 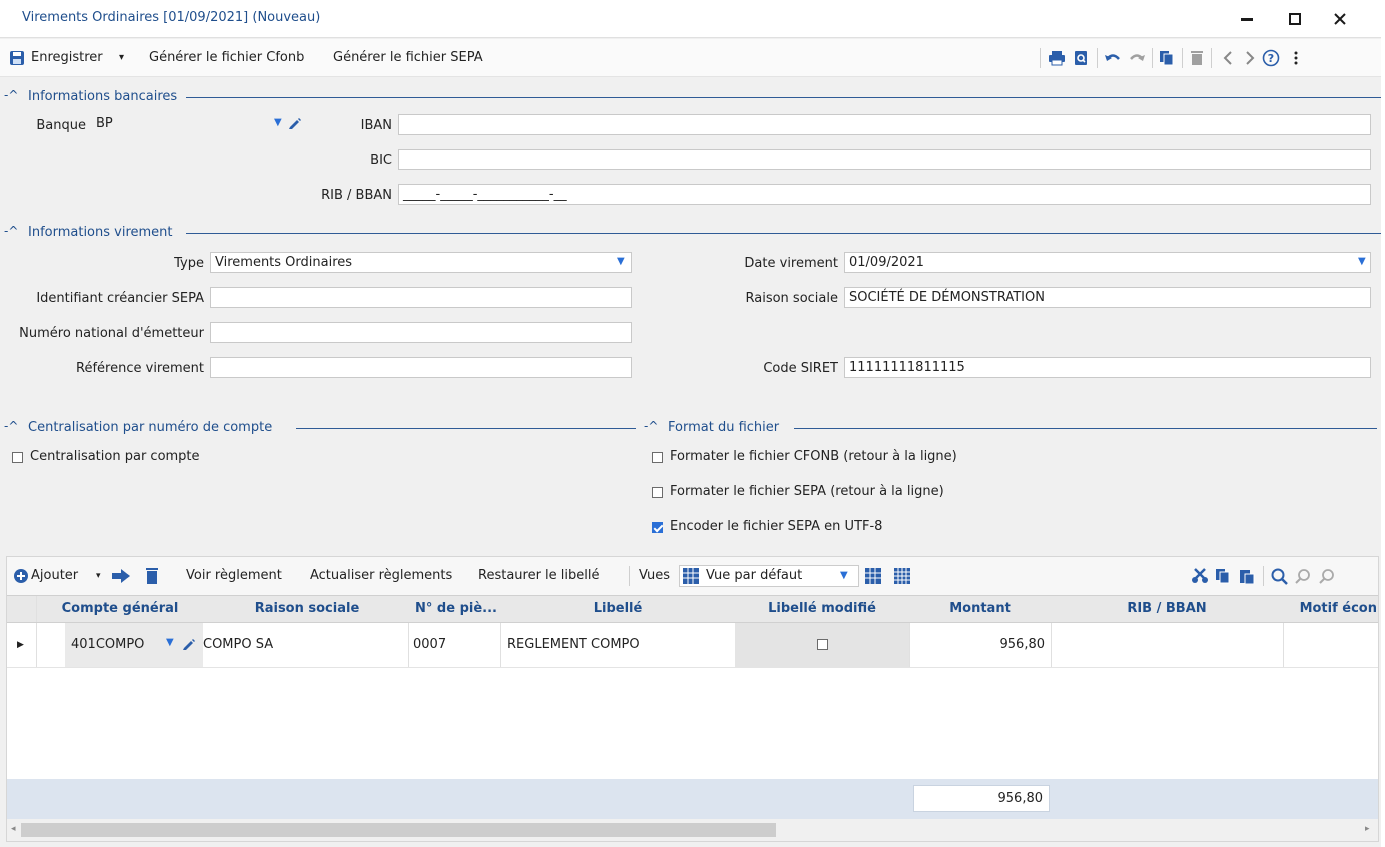 What do you see at coordinates (100, 232) in the screenshot?
I see `transfer-section-title: Informations virement` at bounding box center [100, 232].